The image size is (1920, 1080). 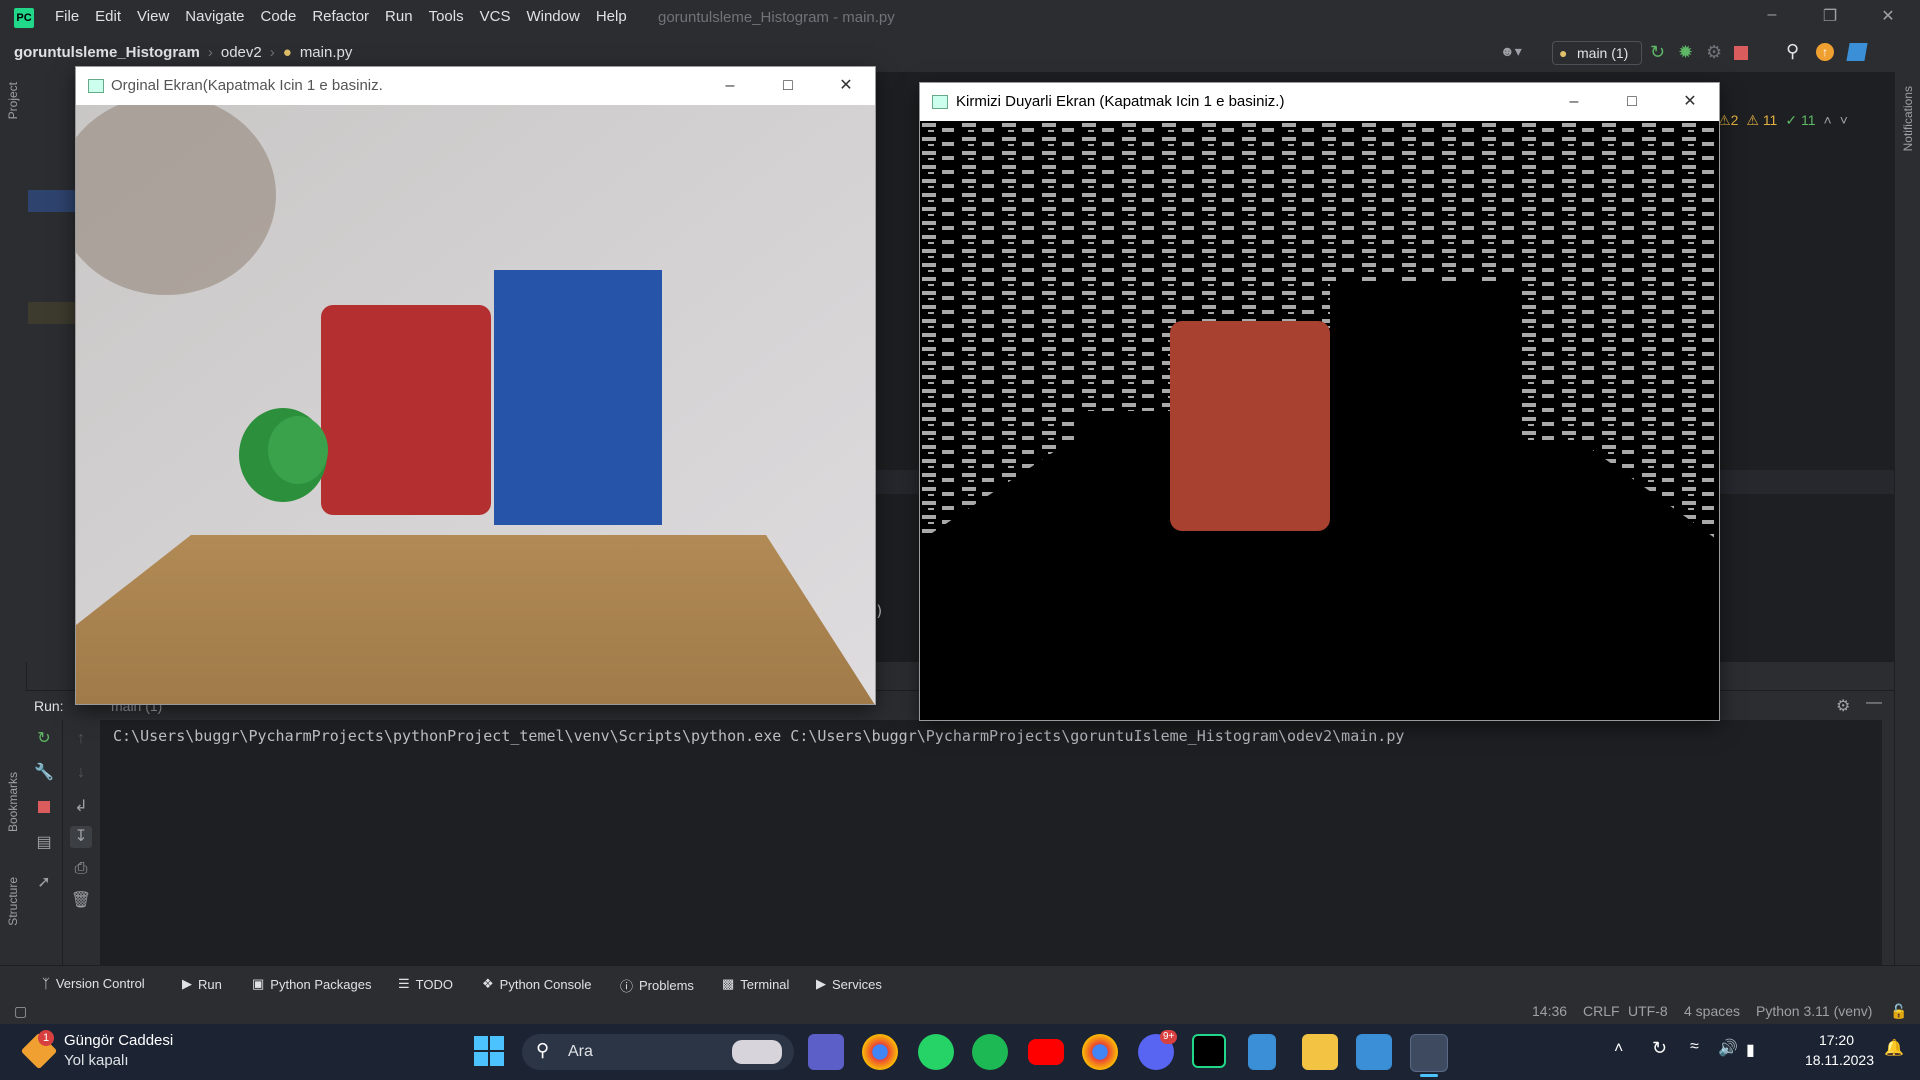 What do you see at coordinates (326, 52) in the screenshot?
I see `breadcrumb-file: main.py` at bounding box center [326, 52].